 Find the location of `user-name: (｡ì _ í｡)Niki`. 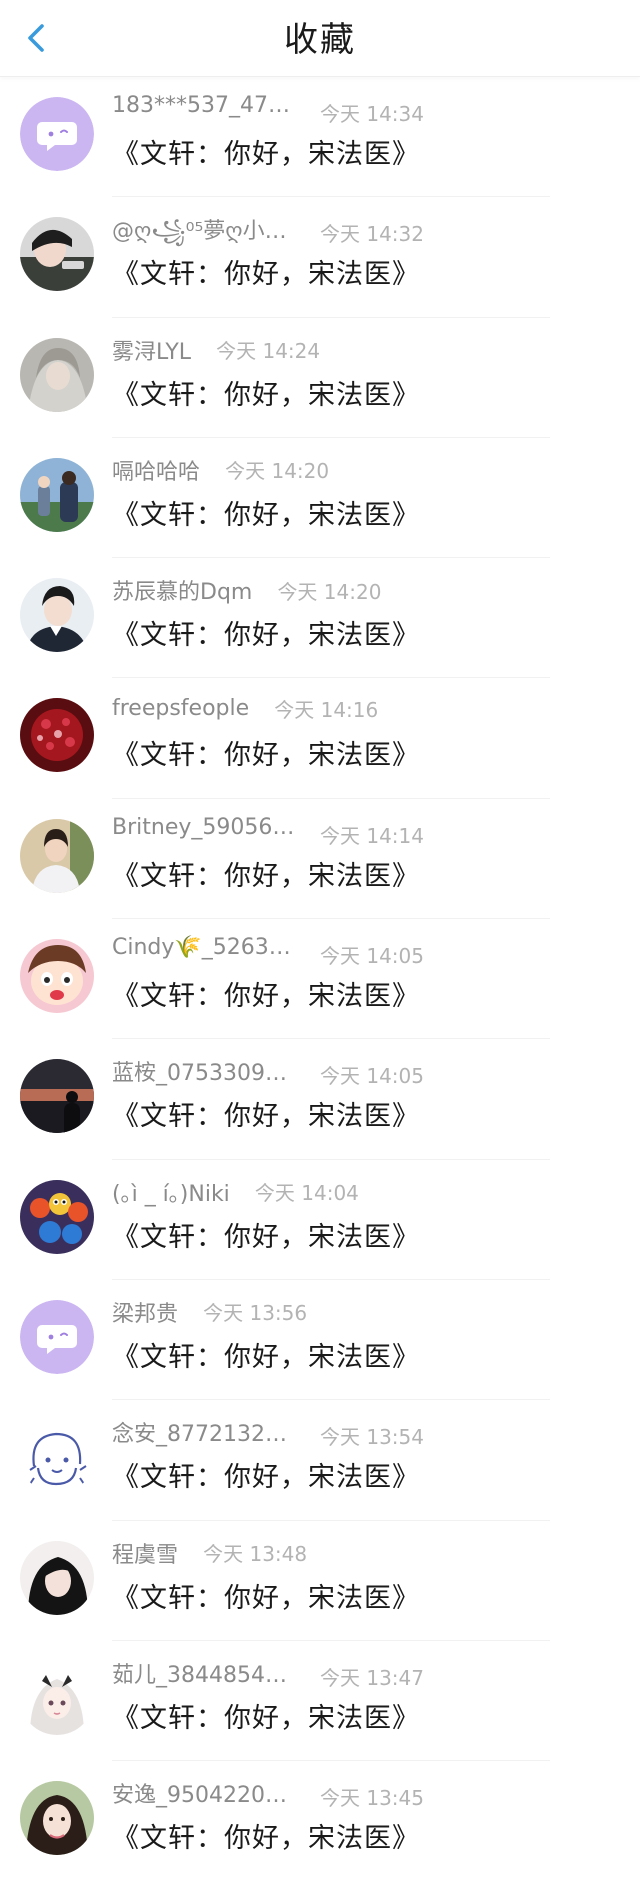

user-name: (｡ì _ í｡)Niki is located at coordinates (171, 1194).